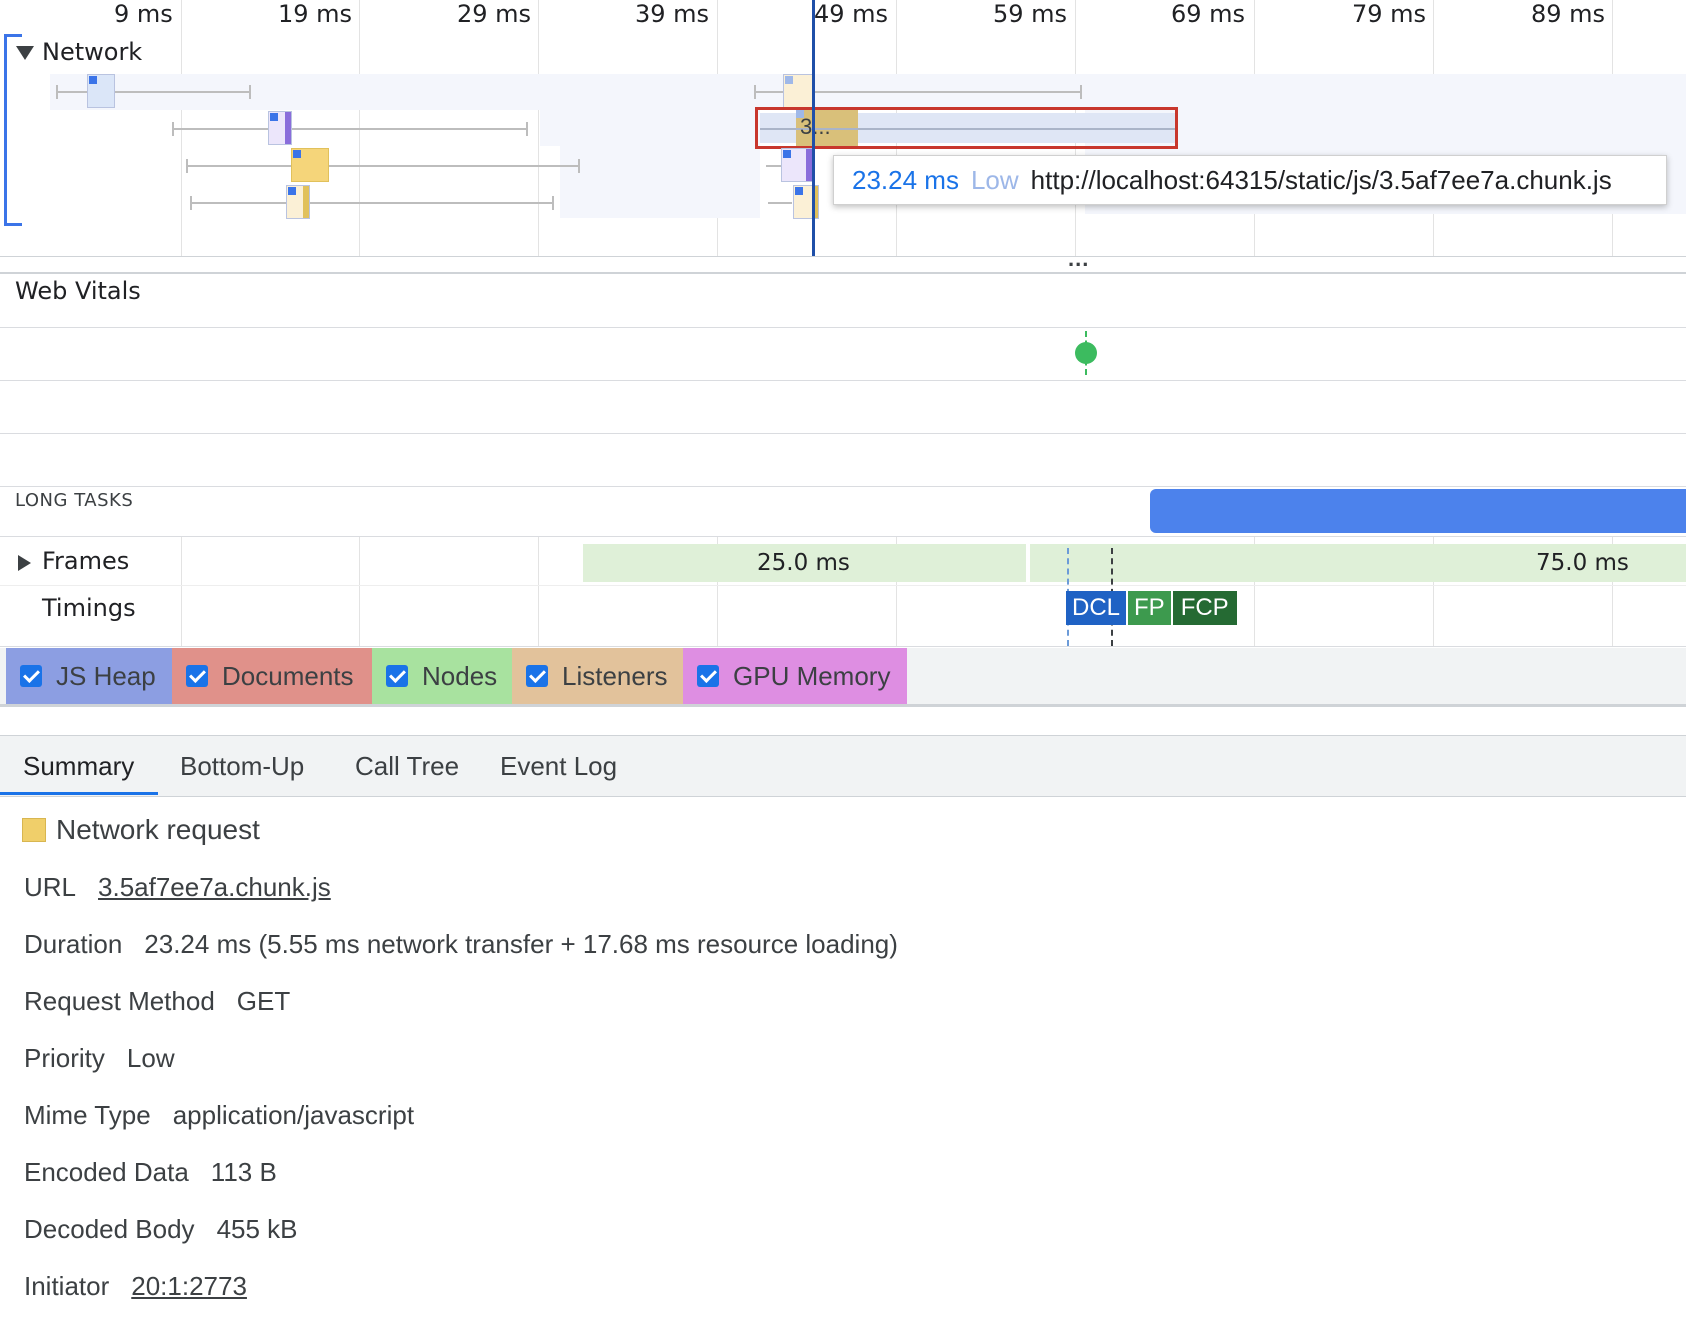  Describe the element at coordinates (106, 675) in the screenshot. I see `counter-label: JS Heap` at that location.